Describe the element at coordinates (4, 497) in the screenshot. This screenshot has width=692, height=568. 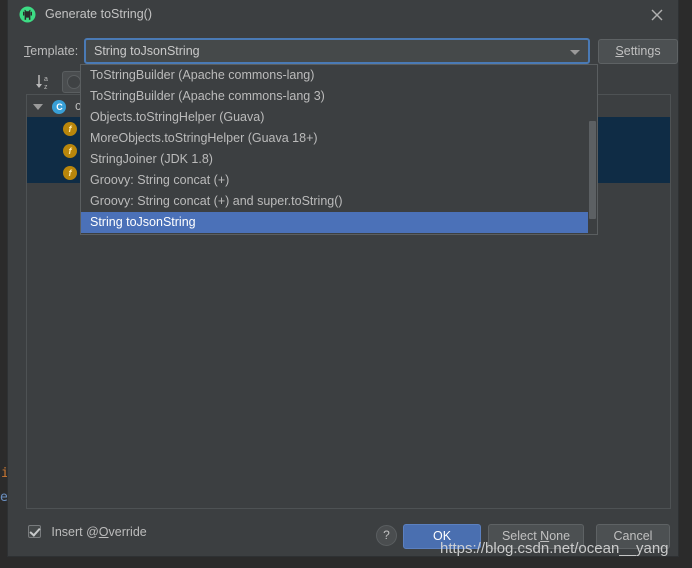
I see `editor-code-char-e: e` at that location.